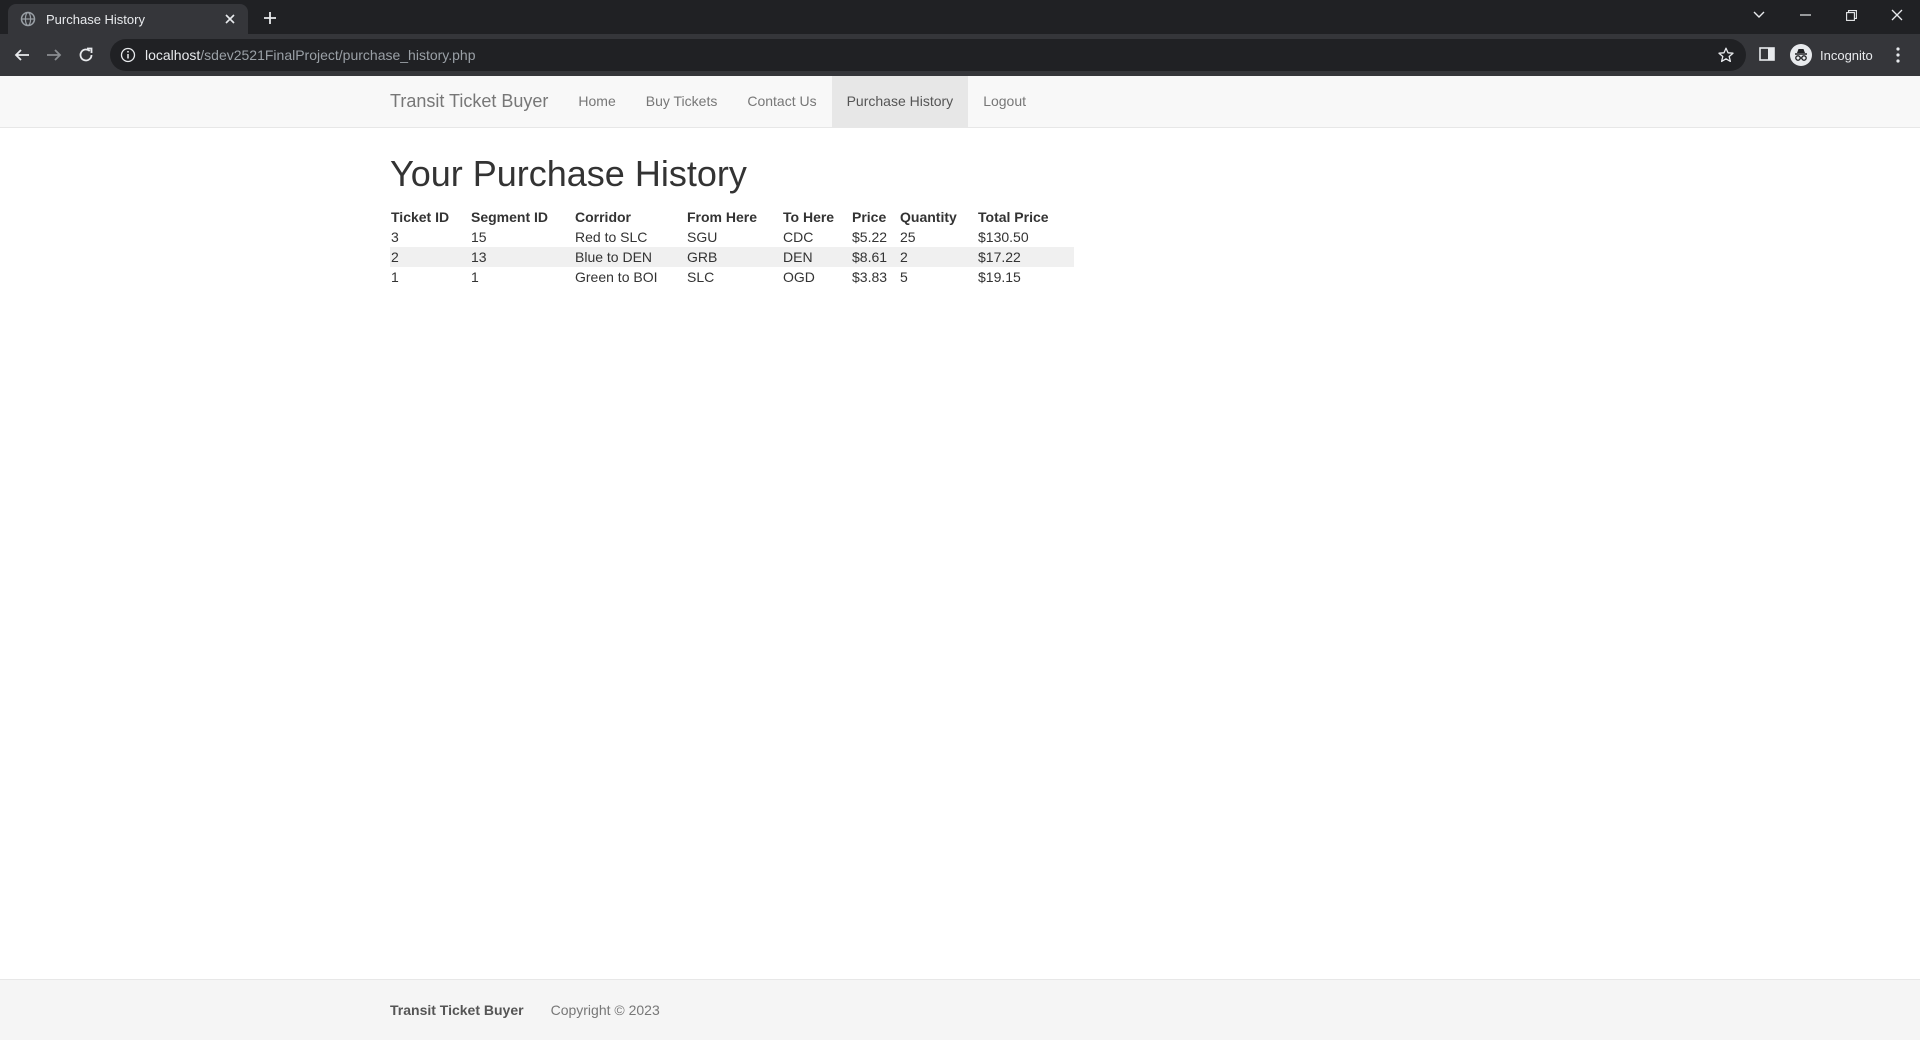 This screenshot has width=1920, height=1040. What do you see at coordinates (611, 237) in the screenshot?
I see `table-cell: Red to SLC` at bounding box center [611, 237].